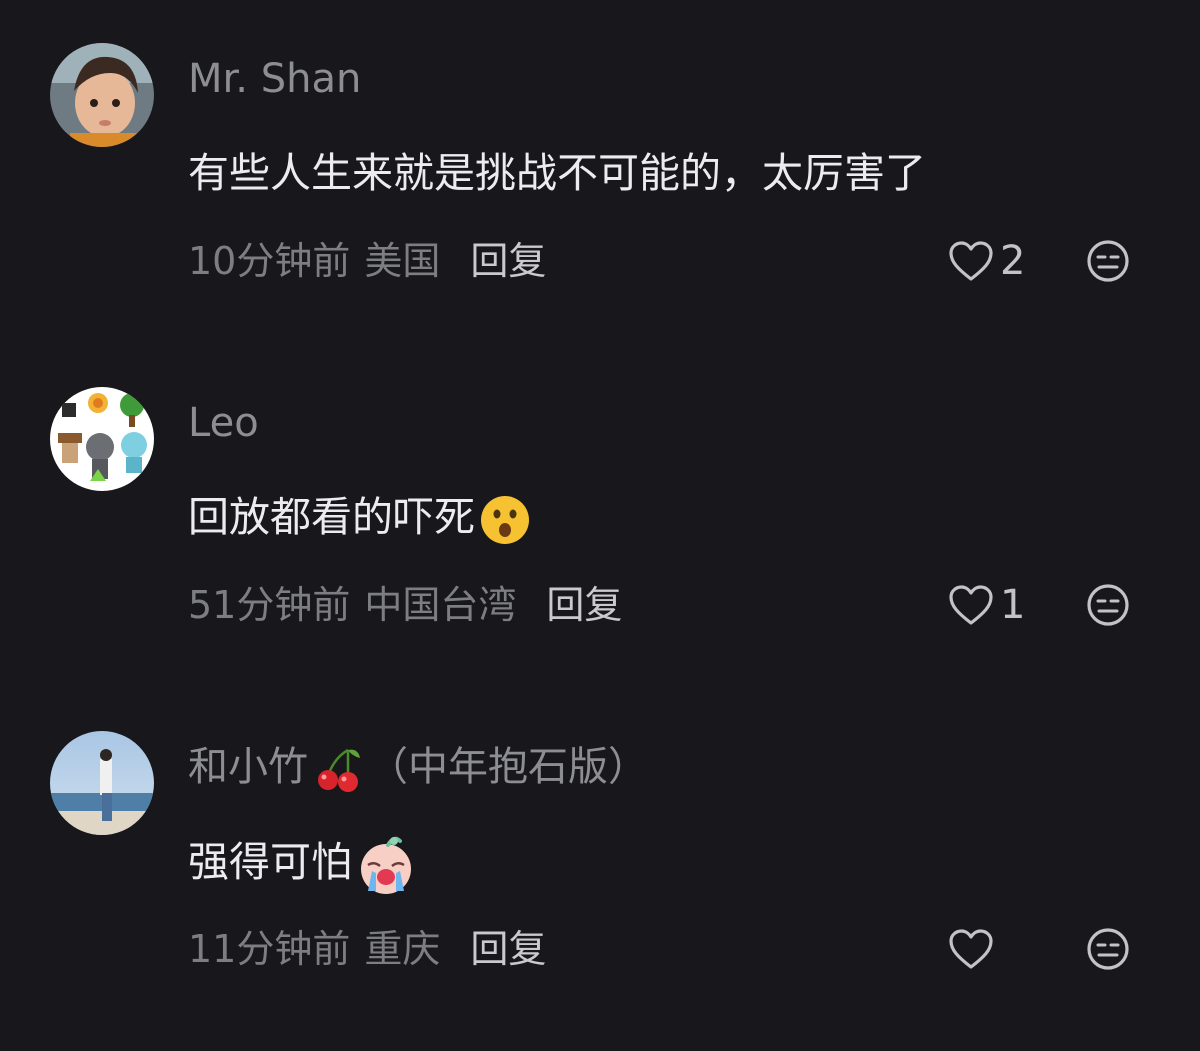  I want to click on like-button: 1, so click(986, 605).